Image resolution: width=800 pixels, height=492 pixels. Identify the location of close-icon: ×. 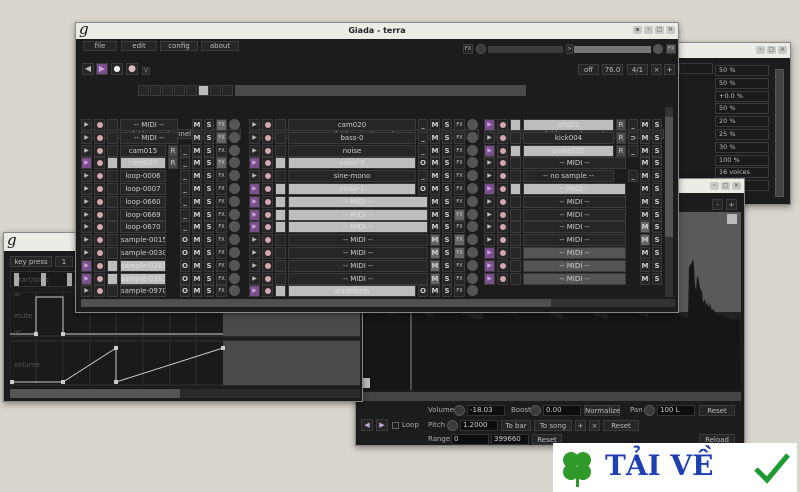
(782, 50).